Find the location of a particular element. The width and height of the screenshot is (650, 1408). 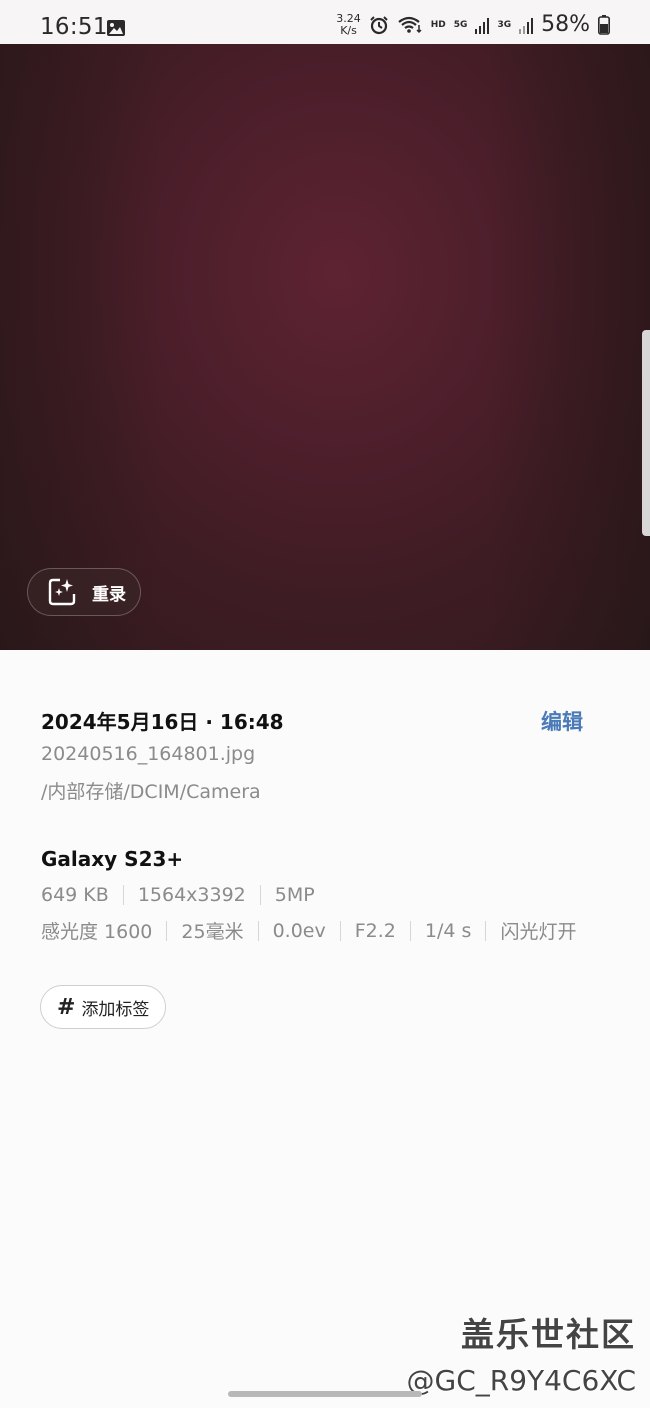

watermark-user: @GC_R9Y4C6XC is located at coordinates (521, 1380).